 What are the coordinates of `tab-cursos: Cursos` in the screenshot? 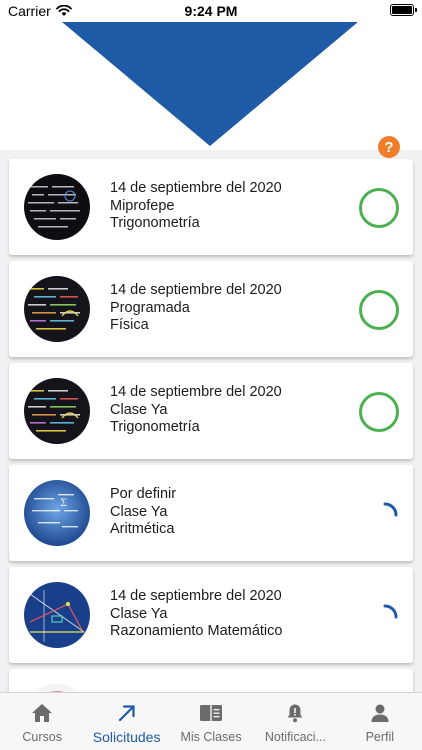 It's located at (42, 721).